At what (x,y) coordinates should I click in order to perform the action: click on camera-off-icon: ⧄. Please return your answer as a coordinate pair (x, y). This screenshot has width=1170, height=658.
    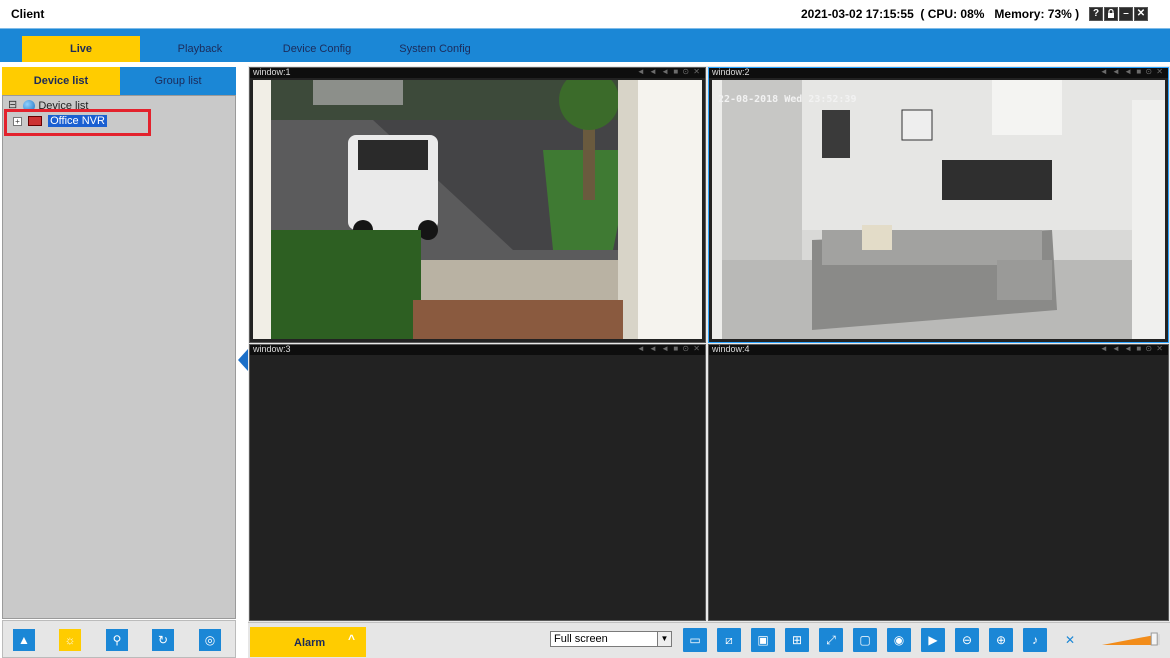
    Looking at the image, I should click on (729, 640).